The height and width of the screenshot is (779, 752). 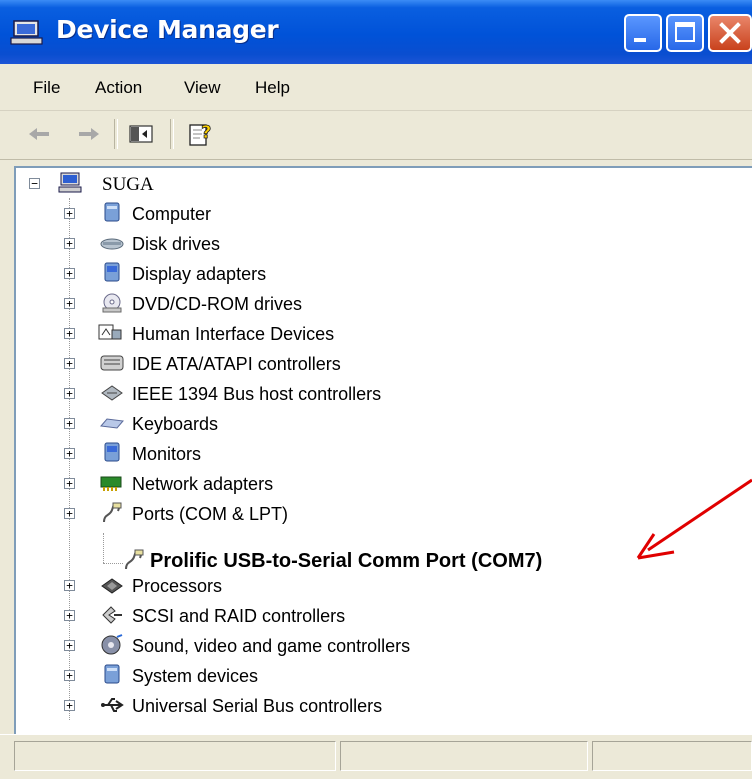 I want to click on usb-icon, so click(x=112, y=705).